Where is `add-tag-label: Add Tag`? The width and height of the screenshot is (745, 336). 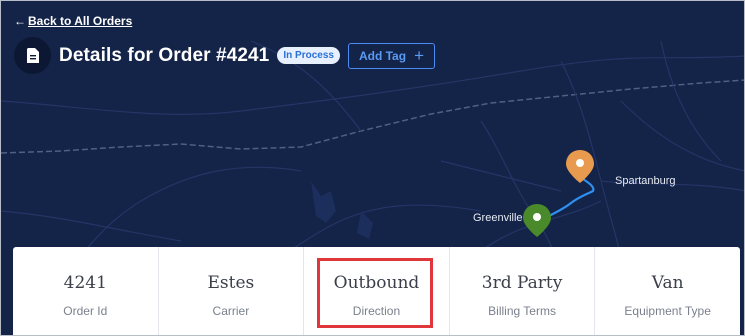
add-tag-label: Add Tag is located at coordinates (382, 55).